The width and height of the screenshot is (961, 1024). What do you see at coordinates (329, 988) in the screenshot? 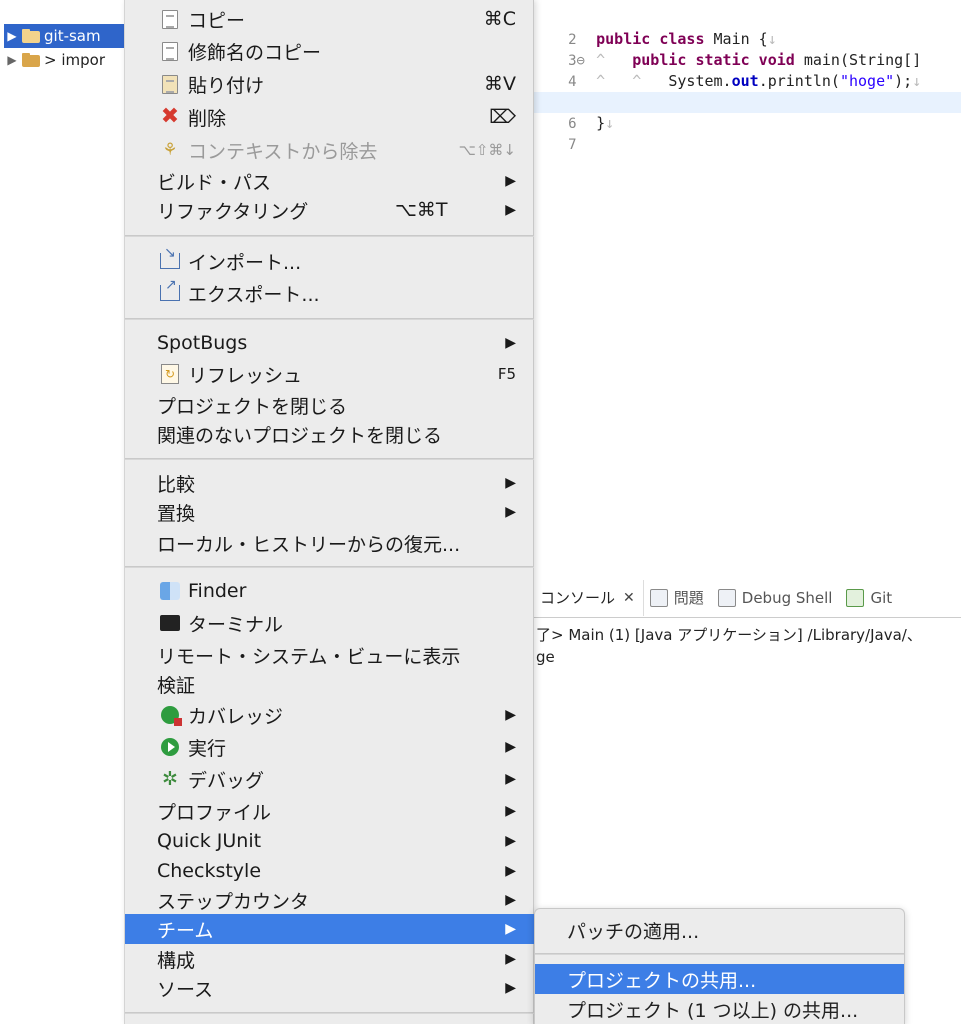
I see `menu-item-source: ソース ▶` at bounding box center [329, 988].